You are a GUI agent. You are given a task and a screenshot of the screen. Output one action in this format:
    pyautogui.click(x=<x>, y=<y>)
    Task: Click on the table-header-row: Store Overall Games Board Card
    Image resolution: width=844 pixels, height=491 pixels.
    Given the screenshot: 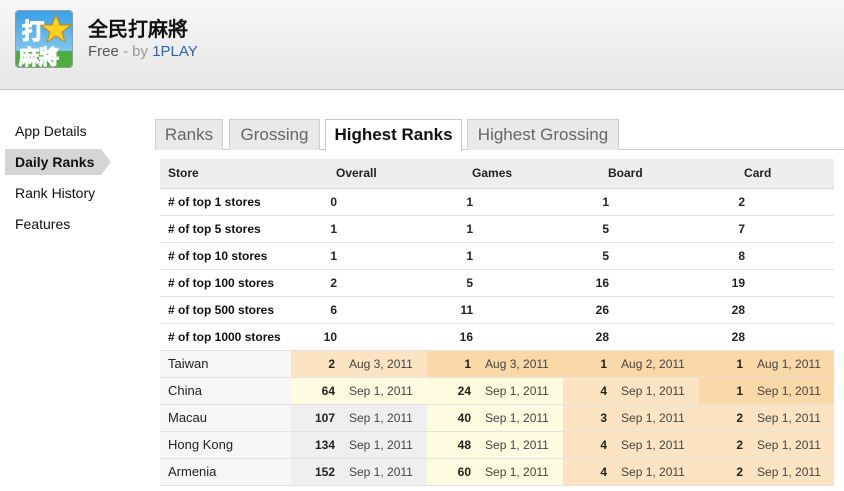 What is the action you would take?
    pyautogui.click(x=497, y=174)
    